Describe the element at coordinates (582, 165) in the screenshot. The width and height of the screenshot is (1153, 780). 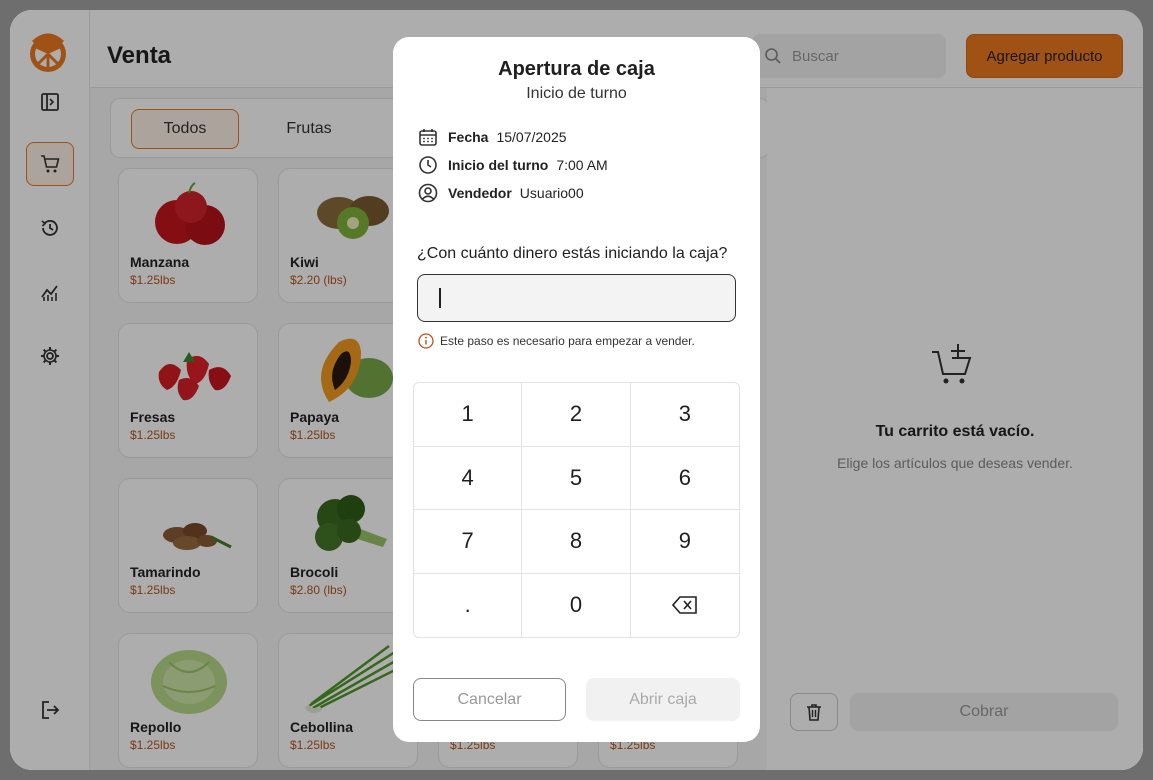
I see `shift-value: 7:00 AM` at that location.